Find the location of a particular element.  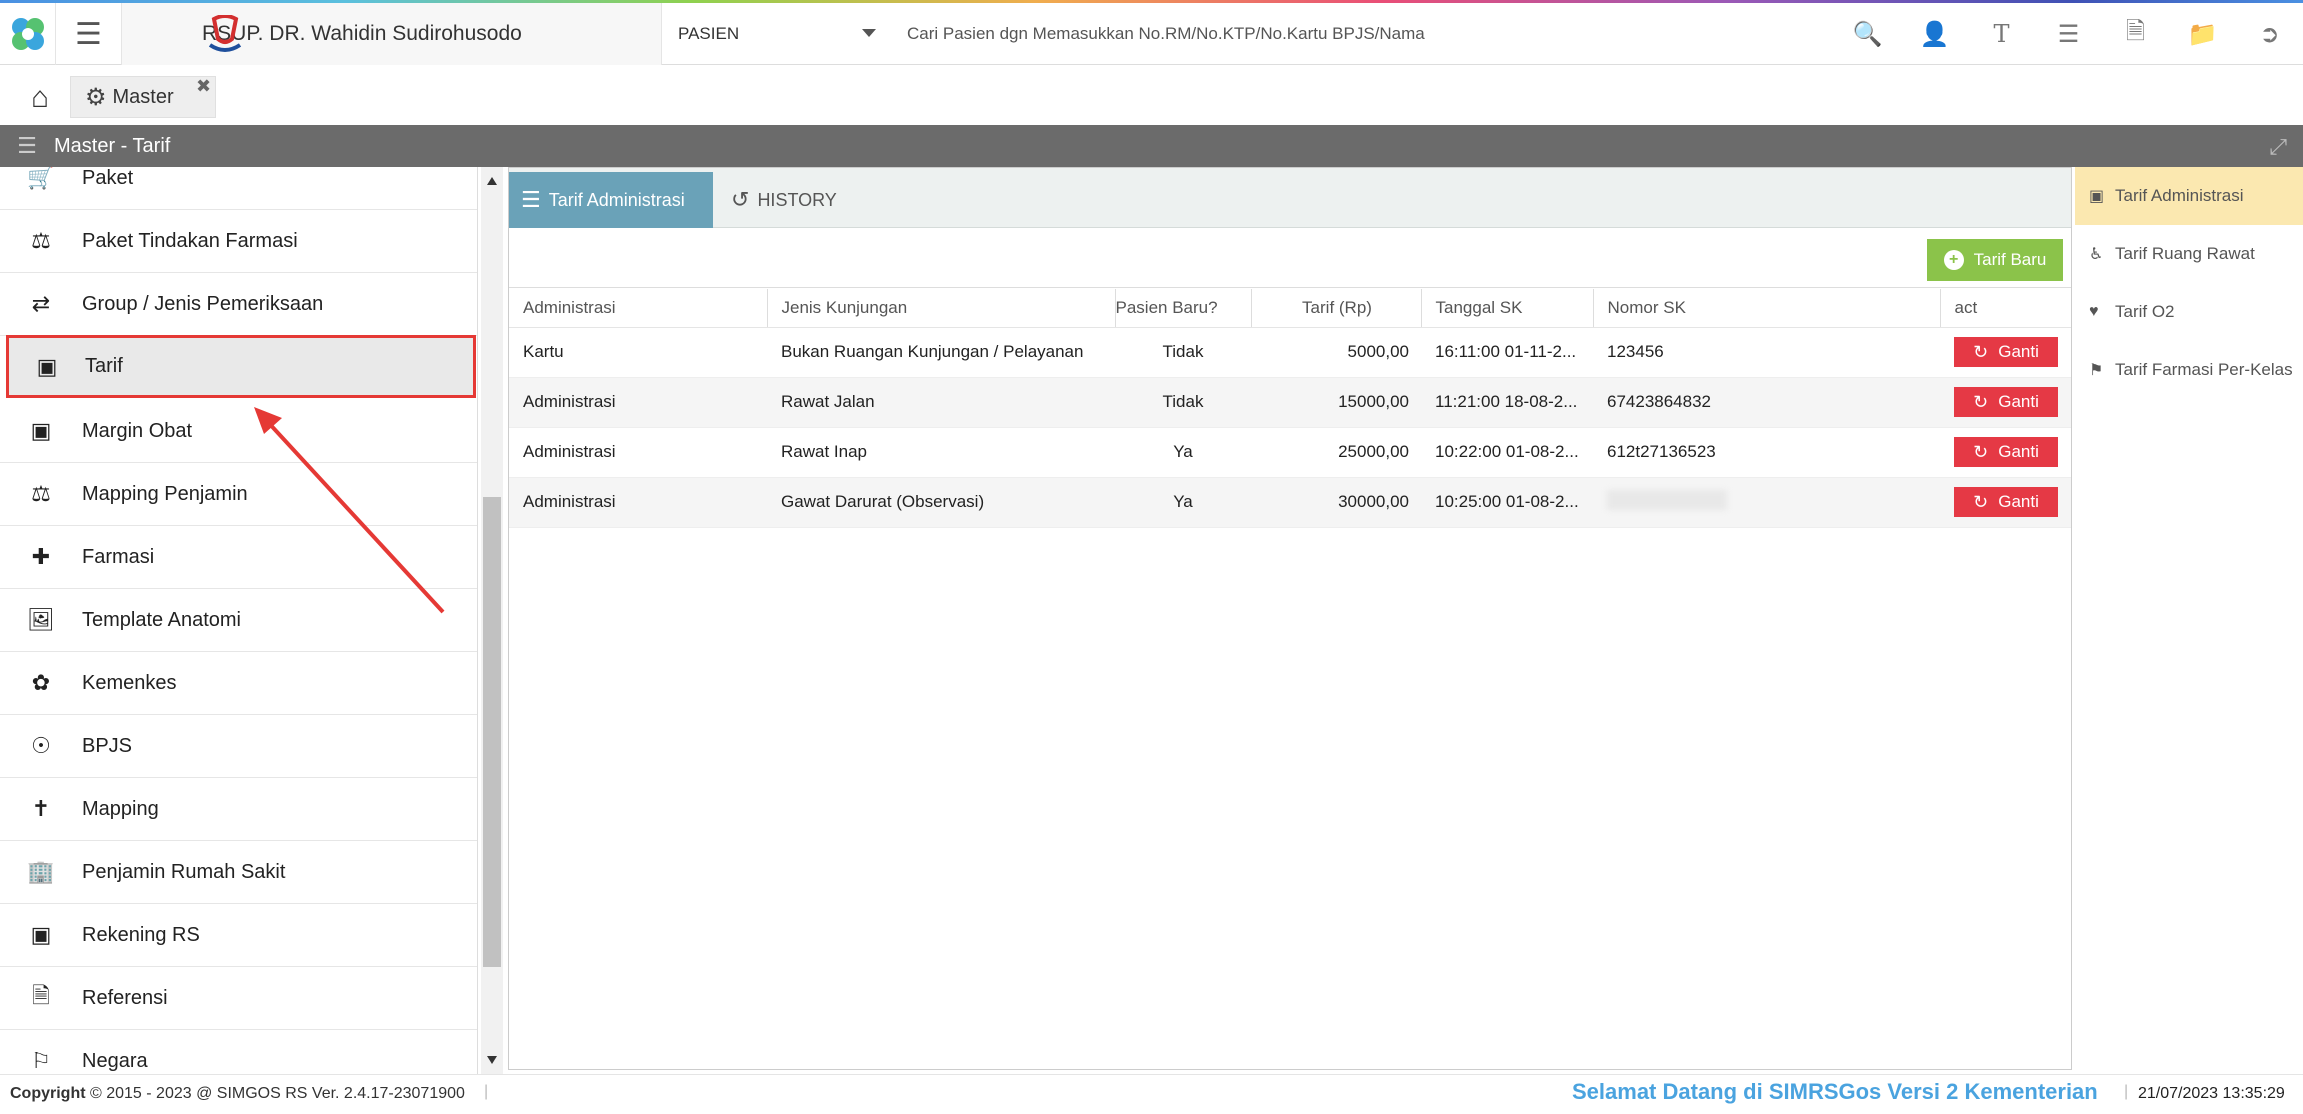

sidebar-item-farmasi: ✚ Farmasi is located at coordinates (238, 557).